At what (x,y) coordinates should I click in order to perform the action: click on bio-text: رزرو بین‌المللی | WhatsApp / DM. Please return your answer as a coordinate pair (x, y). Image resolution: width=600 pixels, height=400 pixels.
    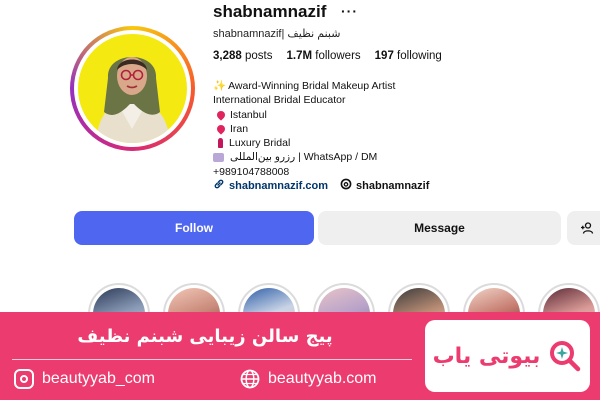
    Looking at the image, I should click on (304, 157).